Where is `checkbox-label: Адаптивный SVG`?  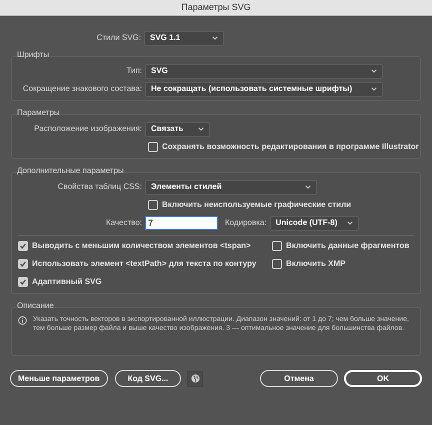
checkbox-label: Адаптивный SVG is located at coordinates (67, 282).